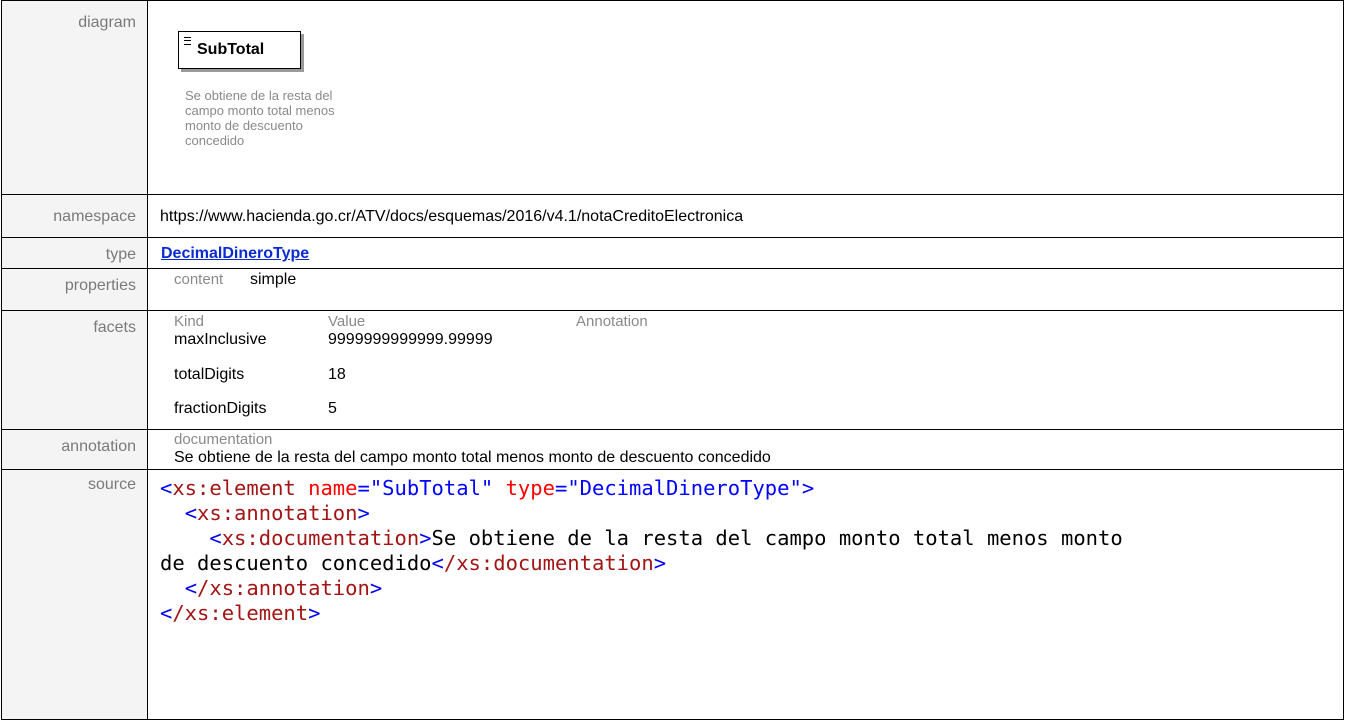 This screenshot has width=1346, height=720. What do you see at coordinates (260, 110) in the screenshot?
I see `diagram-doc-line: campo monto total menos` at bounding box center [260, 110].